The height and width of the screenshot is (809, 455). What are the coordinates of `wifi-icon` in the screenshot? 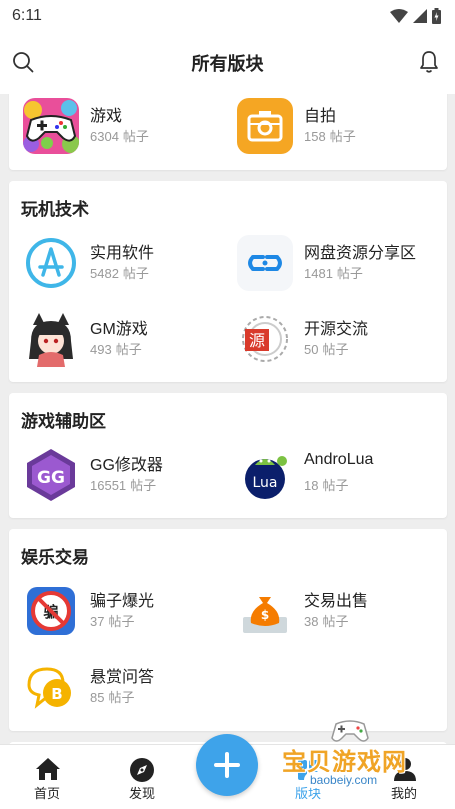 It's located at (399, 16).